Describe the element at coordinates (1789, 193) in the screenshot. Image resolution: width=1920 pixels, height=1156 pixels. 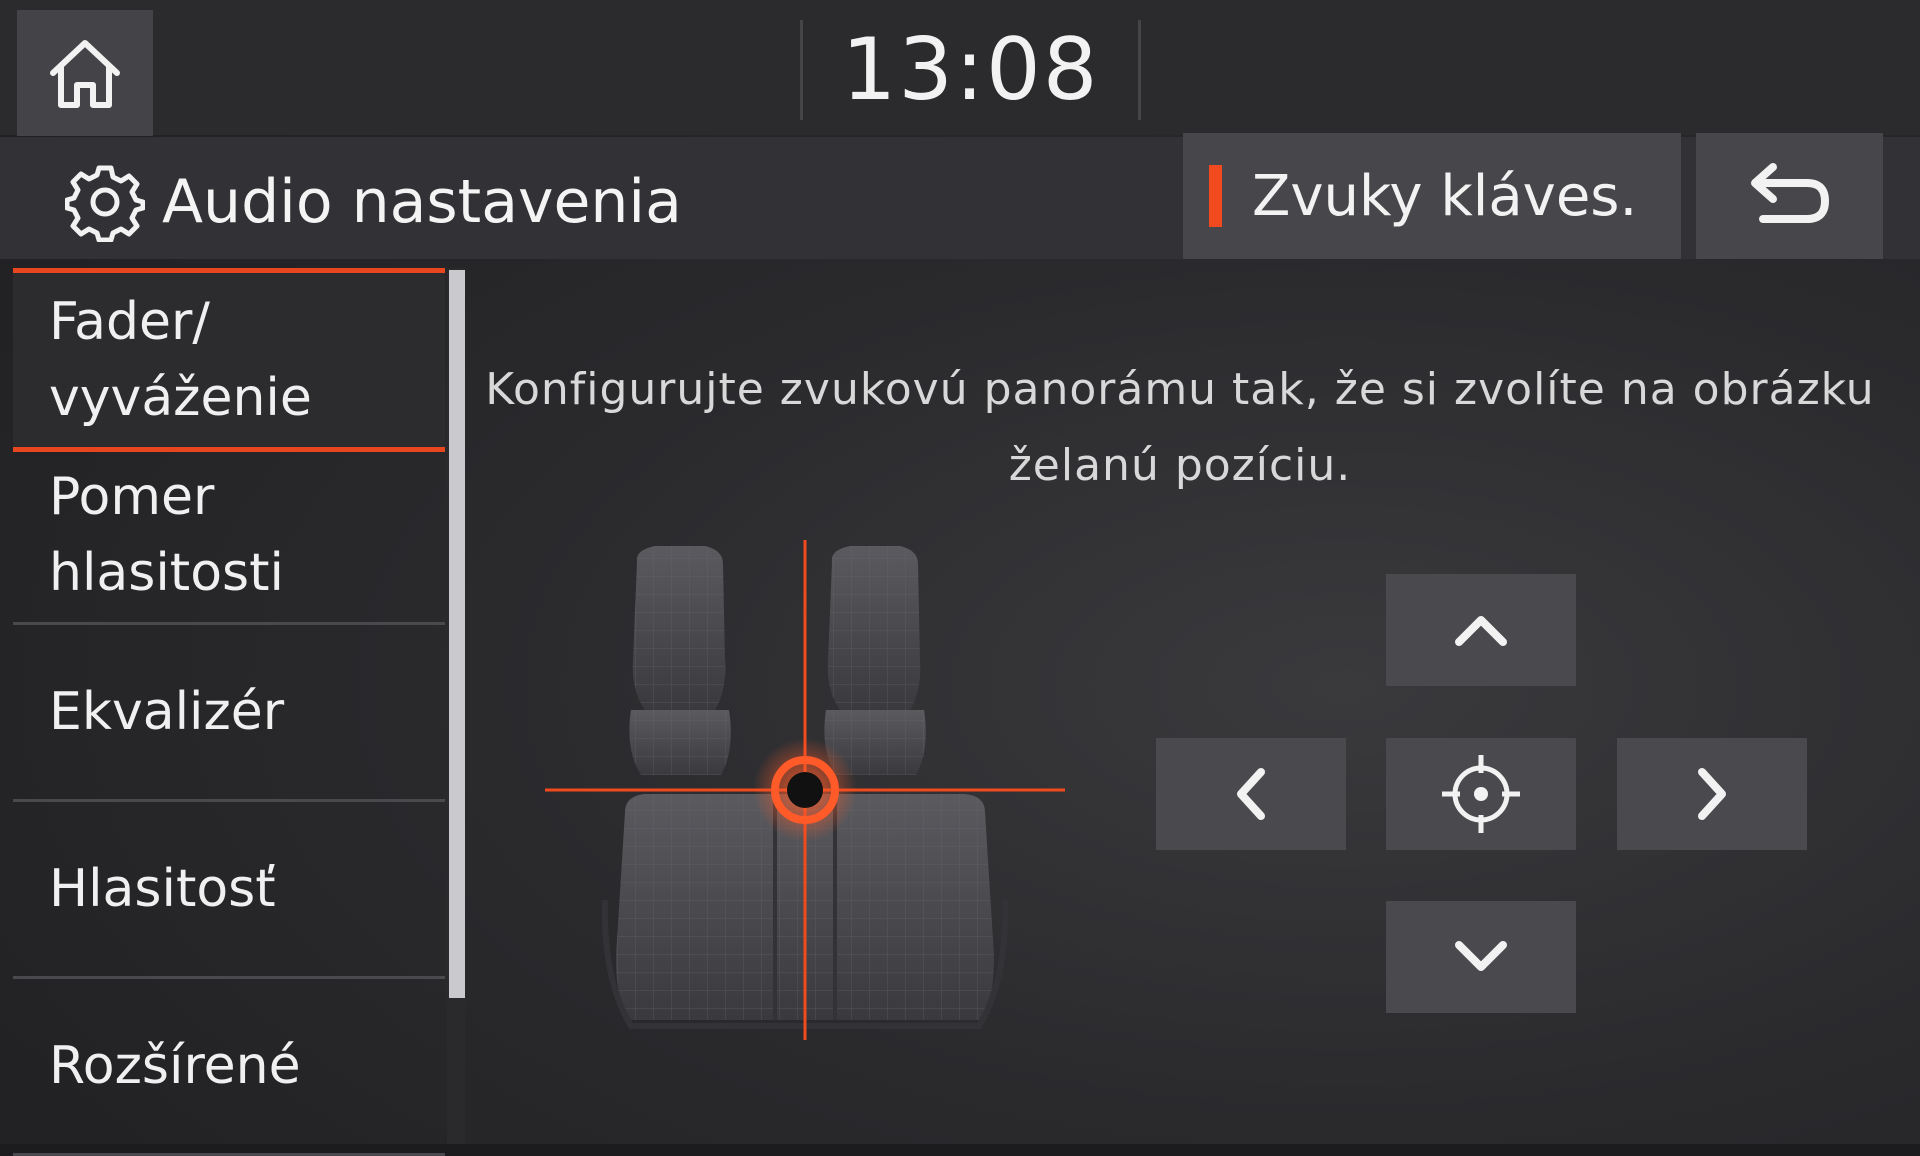
I see `back-arrow-icon` at that location.